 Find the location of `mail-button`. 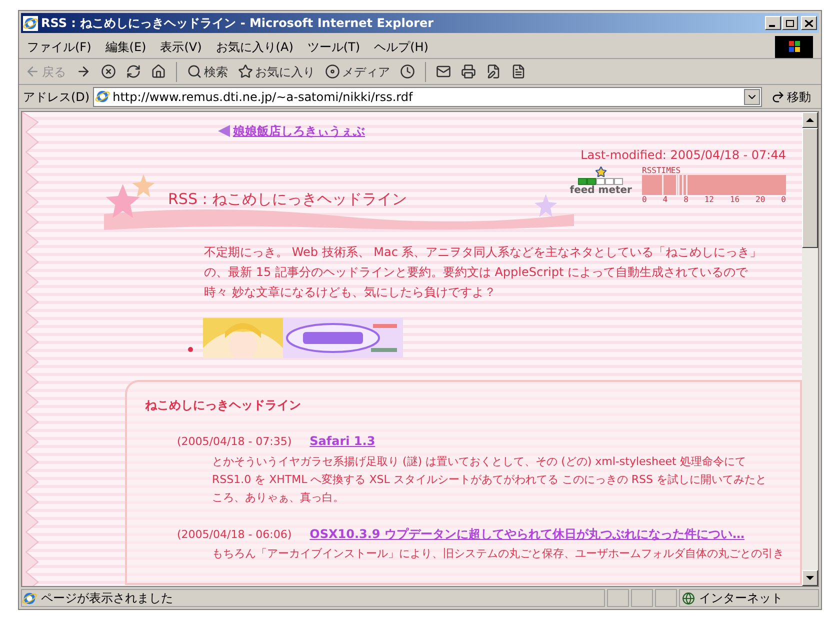

mail-button is located at coordinates (443, 71).